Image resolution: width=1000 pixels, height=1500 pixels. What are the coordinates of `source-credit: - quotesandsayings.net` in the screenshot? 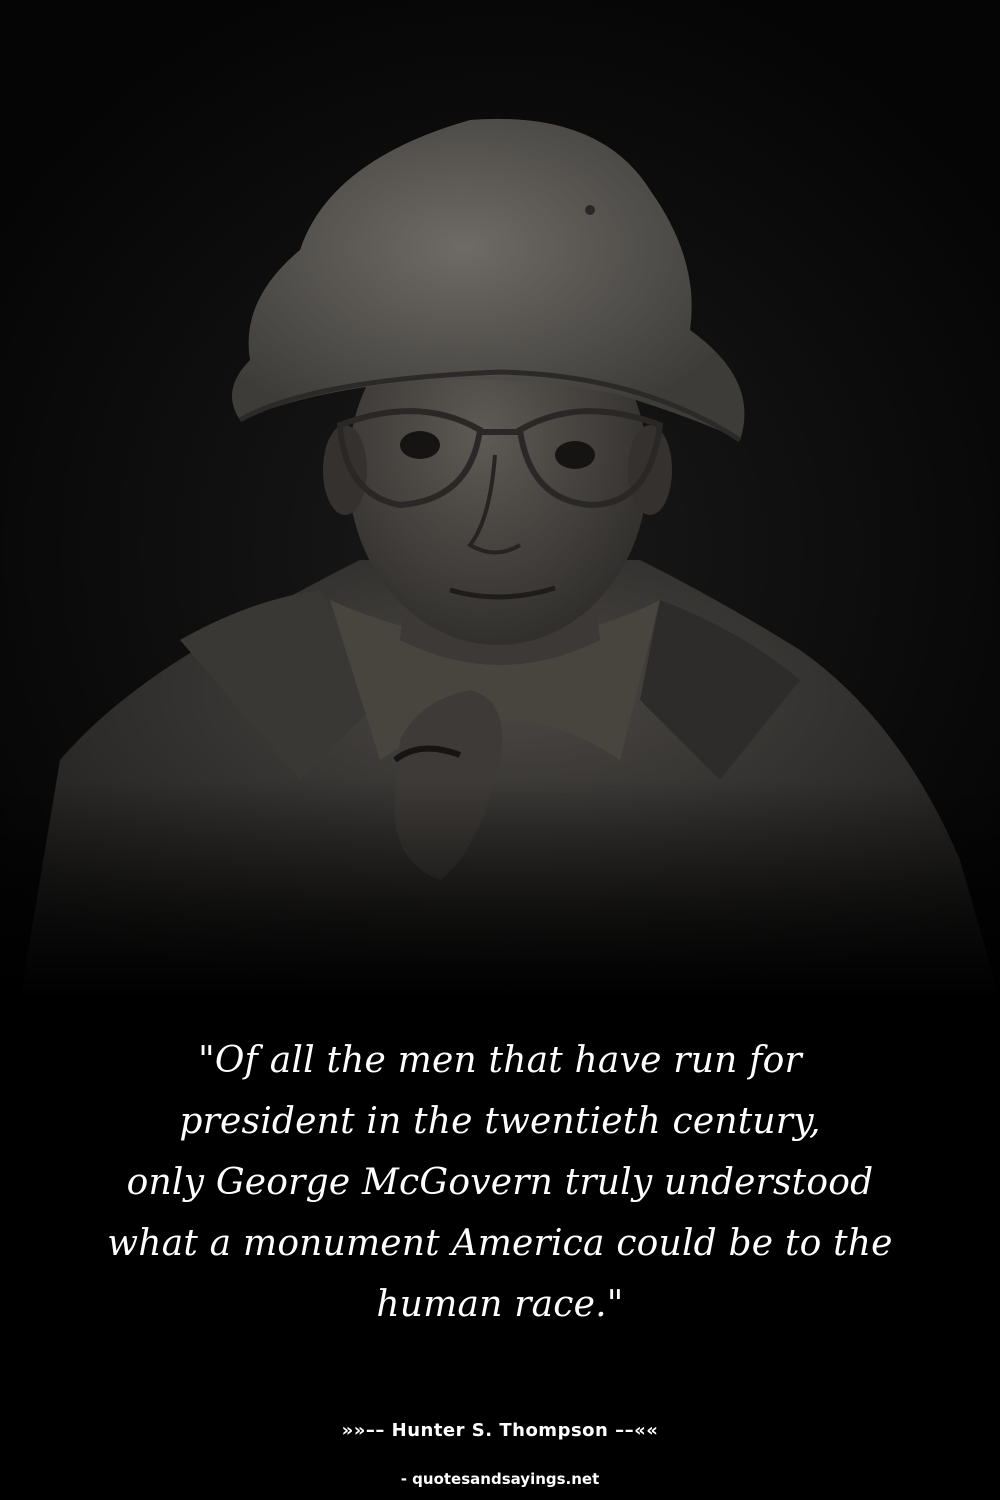 It's located at (500, 1479).